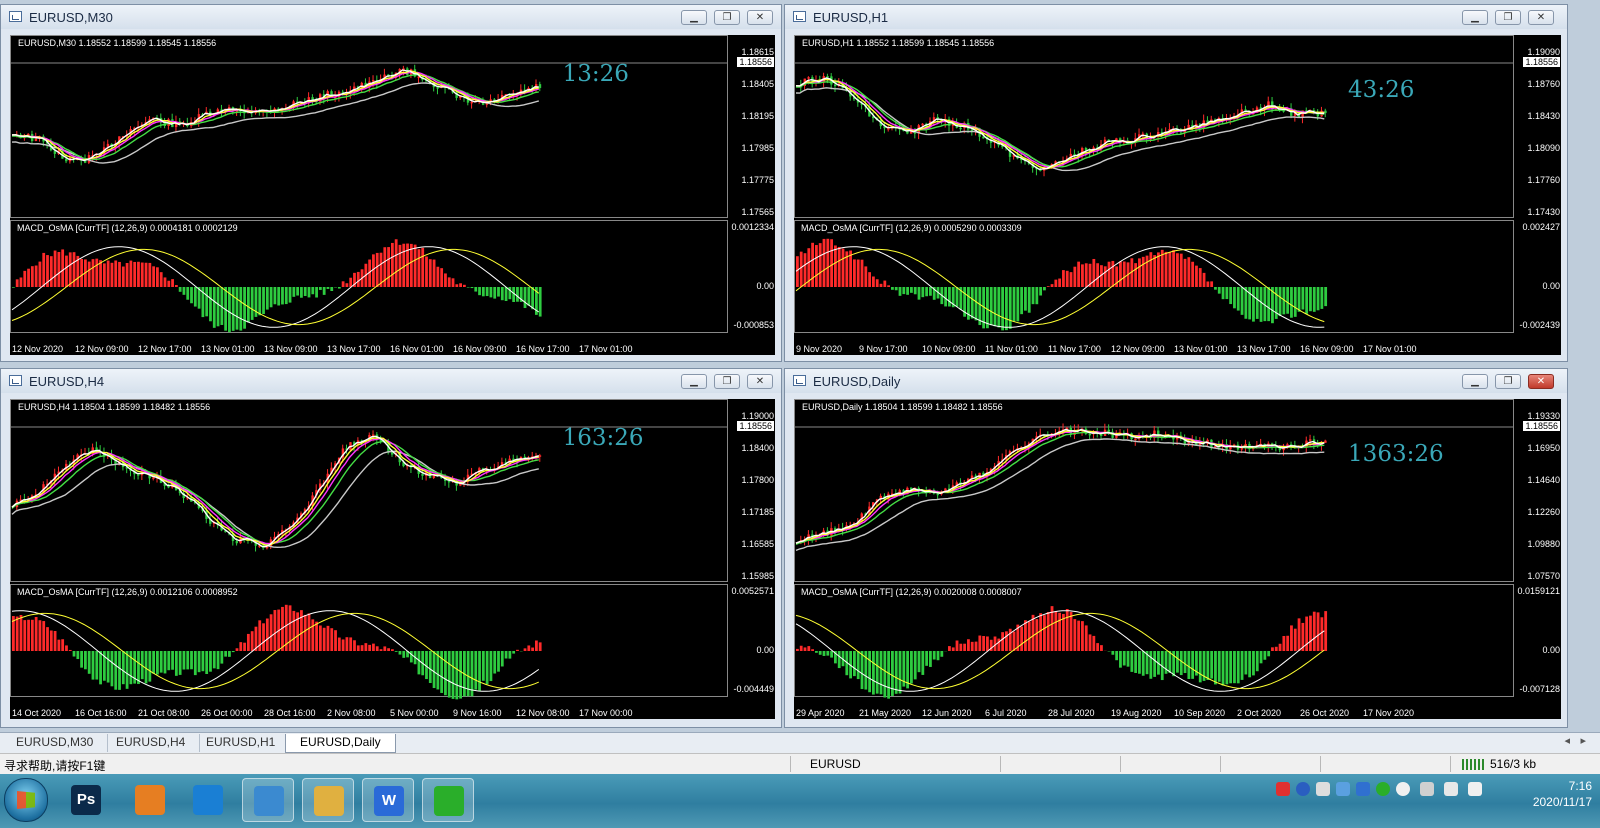  What do you see at coordinates (1343, 789) in the screenshot?
I see `network-tray-icon` at bounding box center [1343, 789].